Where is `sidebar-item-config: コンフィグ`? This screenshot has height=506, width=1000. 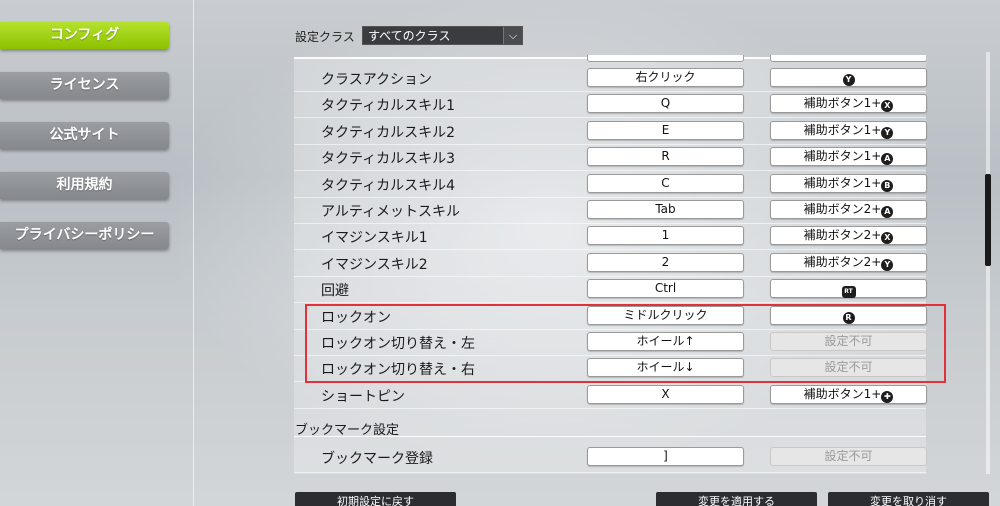
sidebar-item-config: コンフィグ is located at coordinates (84, 35).